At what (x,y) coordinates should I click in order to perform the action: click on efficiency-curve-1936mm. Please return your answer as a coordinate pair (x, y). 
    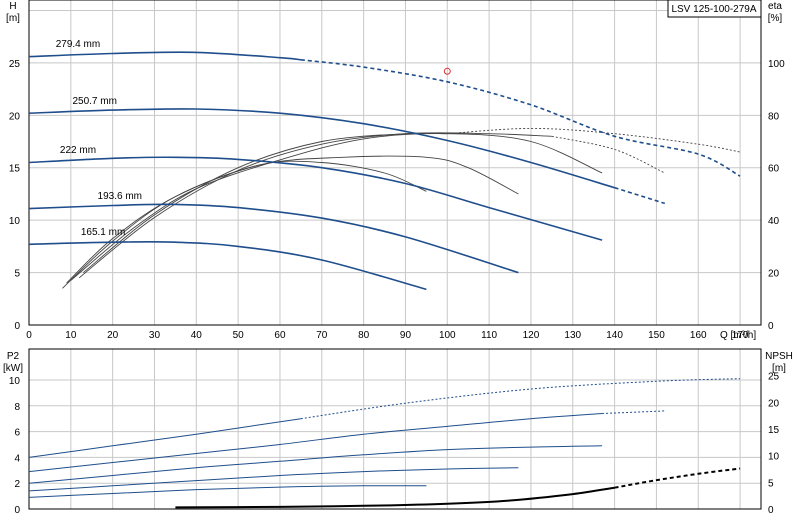
    Looking at the image, I should click on (292, 219).